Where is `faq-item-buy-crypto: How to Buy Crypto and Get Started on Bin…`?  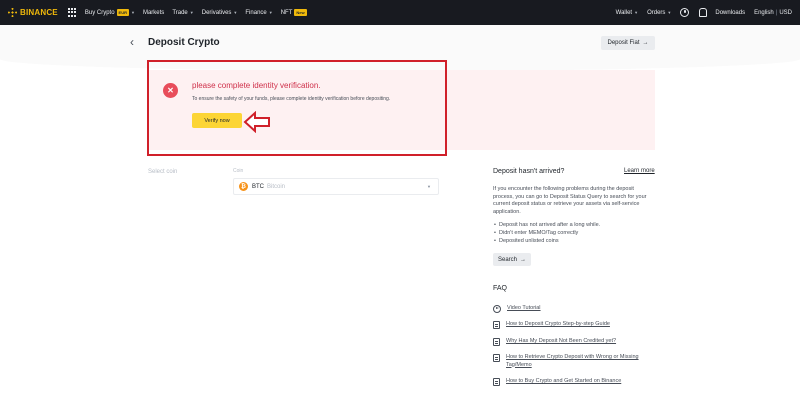 faq-item-buy-crypto: How to Buy Crypto and Get Started on Bin… is located at coordinates (574, 382).